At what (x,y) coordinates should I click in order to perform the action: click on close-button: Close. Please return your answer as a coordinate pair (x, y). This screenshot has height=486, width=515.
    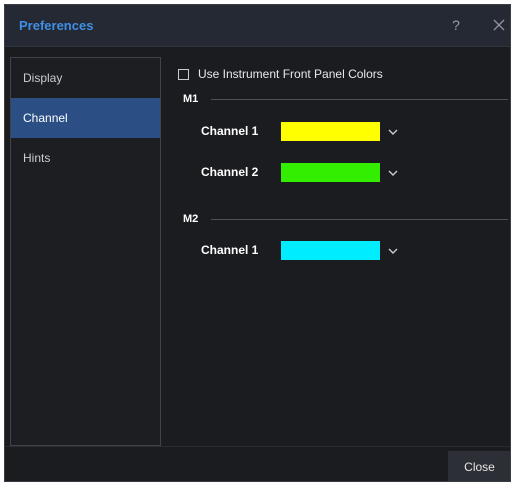
    Looking at the image, I should click on (479, 466).